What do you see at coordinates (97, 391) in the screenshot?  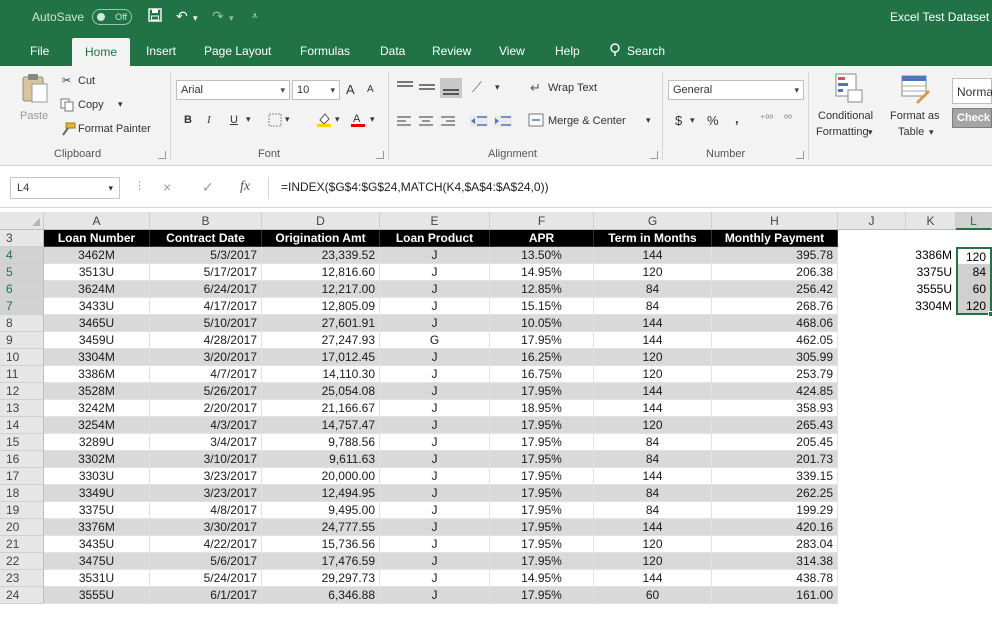 I see `table-cell: 3528M` at bounding box center [97, 391].